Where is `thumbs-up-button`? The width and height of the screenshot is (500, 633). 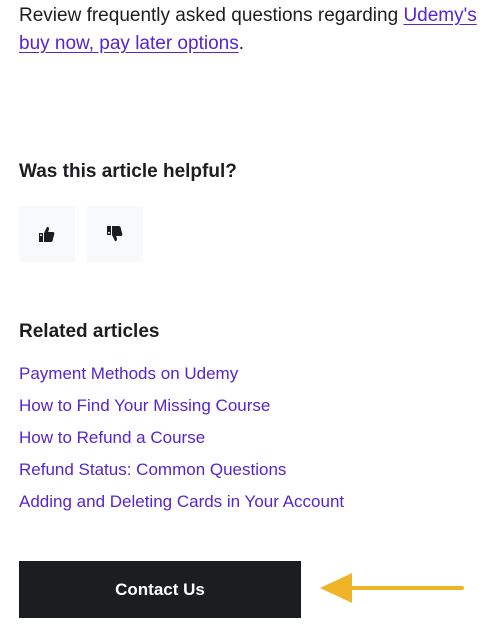
thumbs-up-button is located at coordinates (47, 234).